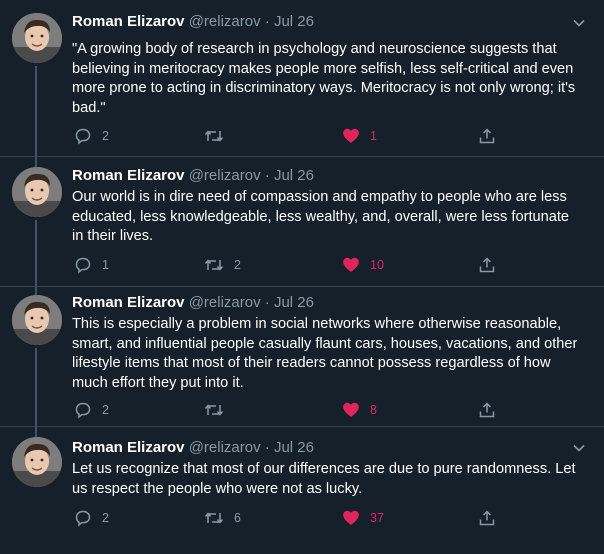  I want to click on like-count: 10, so click(377, 265).